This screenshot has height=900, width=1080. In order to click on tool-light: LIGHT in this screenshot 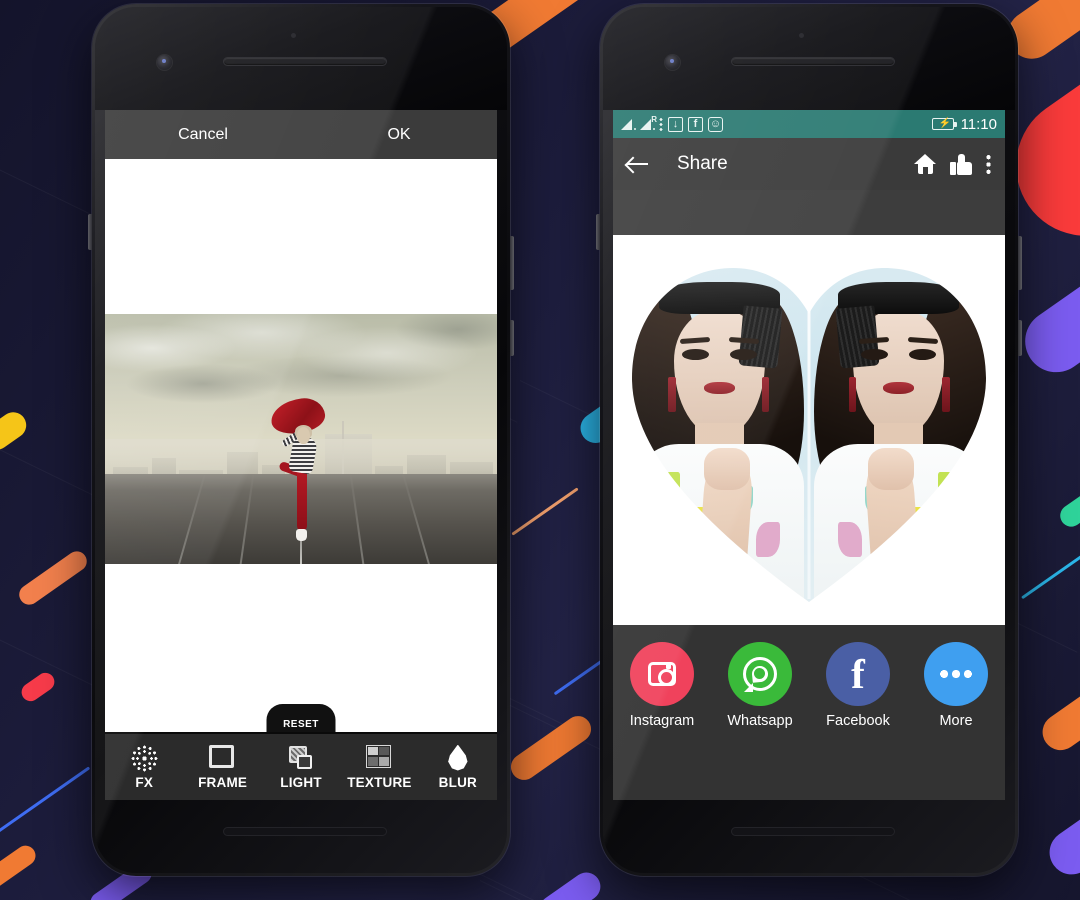, I will do `click(301, 767)`.